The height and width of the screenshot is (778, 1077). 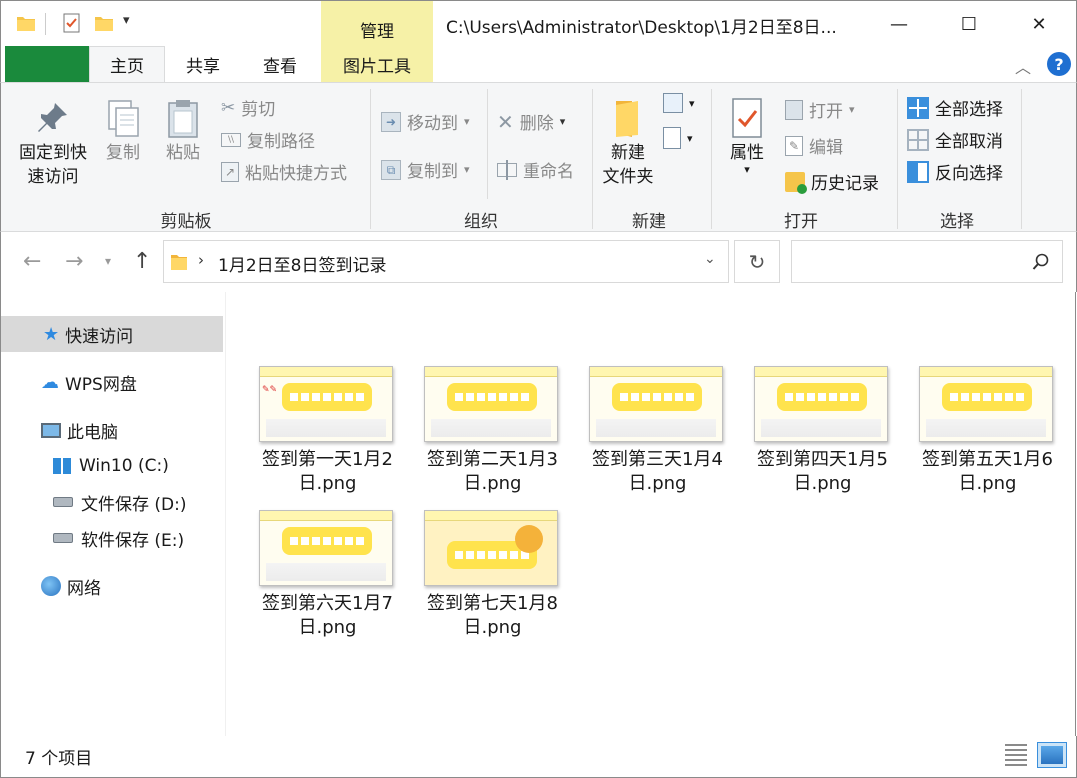 I want to click on context-tab-label: 管理, so click(x=377, y=32).